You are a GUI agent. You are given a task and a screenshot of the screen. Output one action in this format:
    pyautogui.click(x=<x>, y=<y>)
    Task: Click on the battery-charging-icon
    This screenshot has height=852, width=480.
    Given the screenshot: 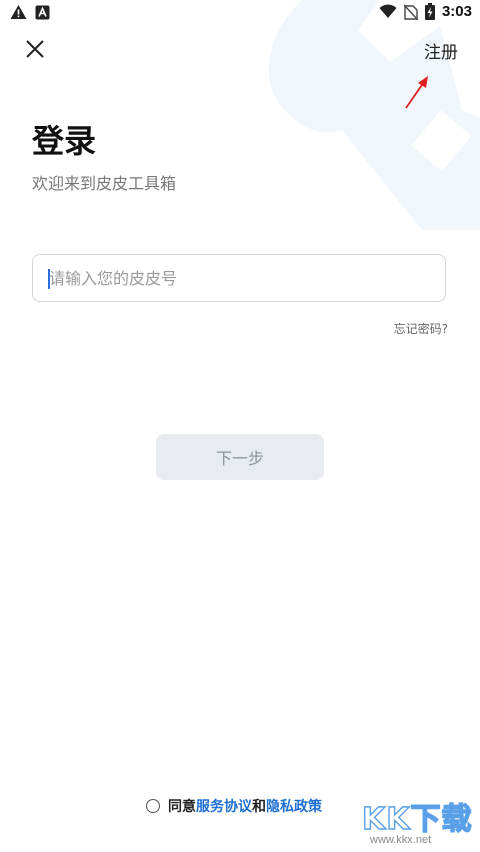 What is the action you would take?
    pyautogui.click(x=429, y=11)
    